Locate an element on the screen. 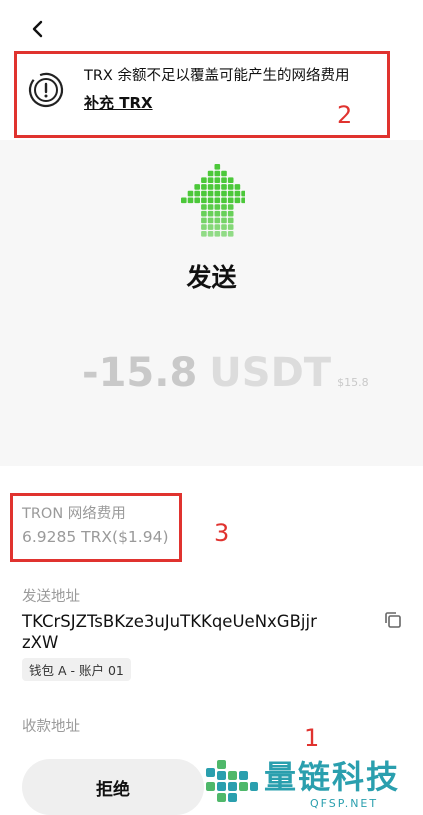 The height and width of the screenshot is (815, 423). watermark: 量链科技 QFSP.NET is located at coordinates (311, 783).